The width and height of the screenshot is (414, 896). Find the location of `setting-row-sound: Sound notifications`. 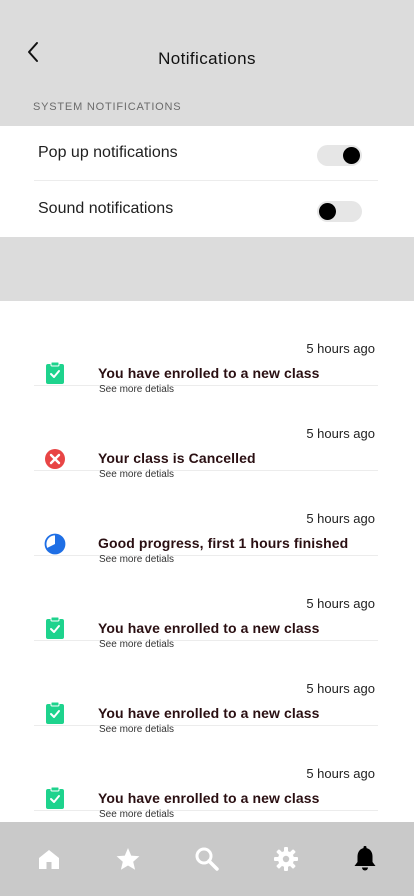

setting-row-sound: Sound notifications is located at coordinates (206, 209).